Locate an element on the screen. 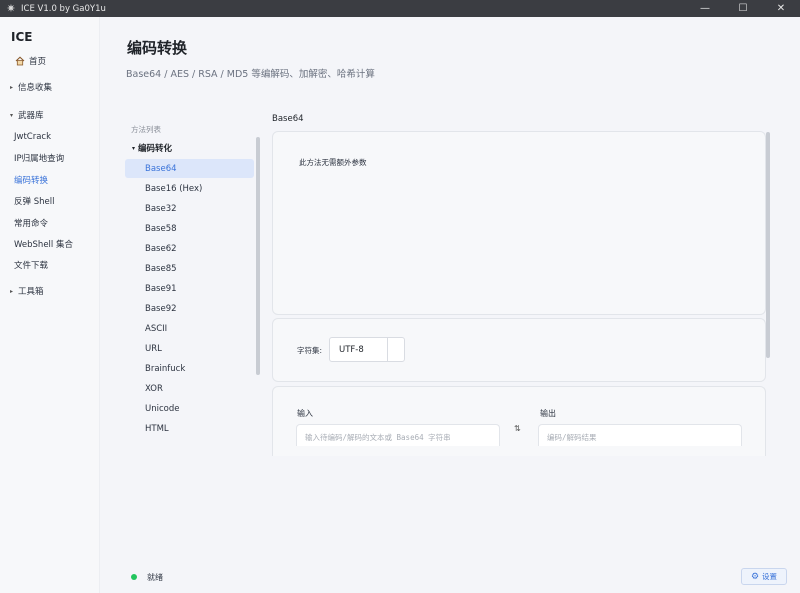  method-item-base62: Base62 is located at coordinates (189, 248).